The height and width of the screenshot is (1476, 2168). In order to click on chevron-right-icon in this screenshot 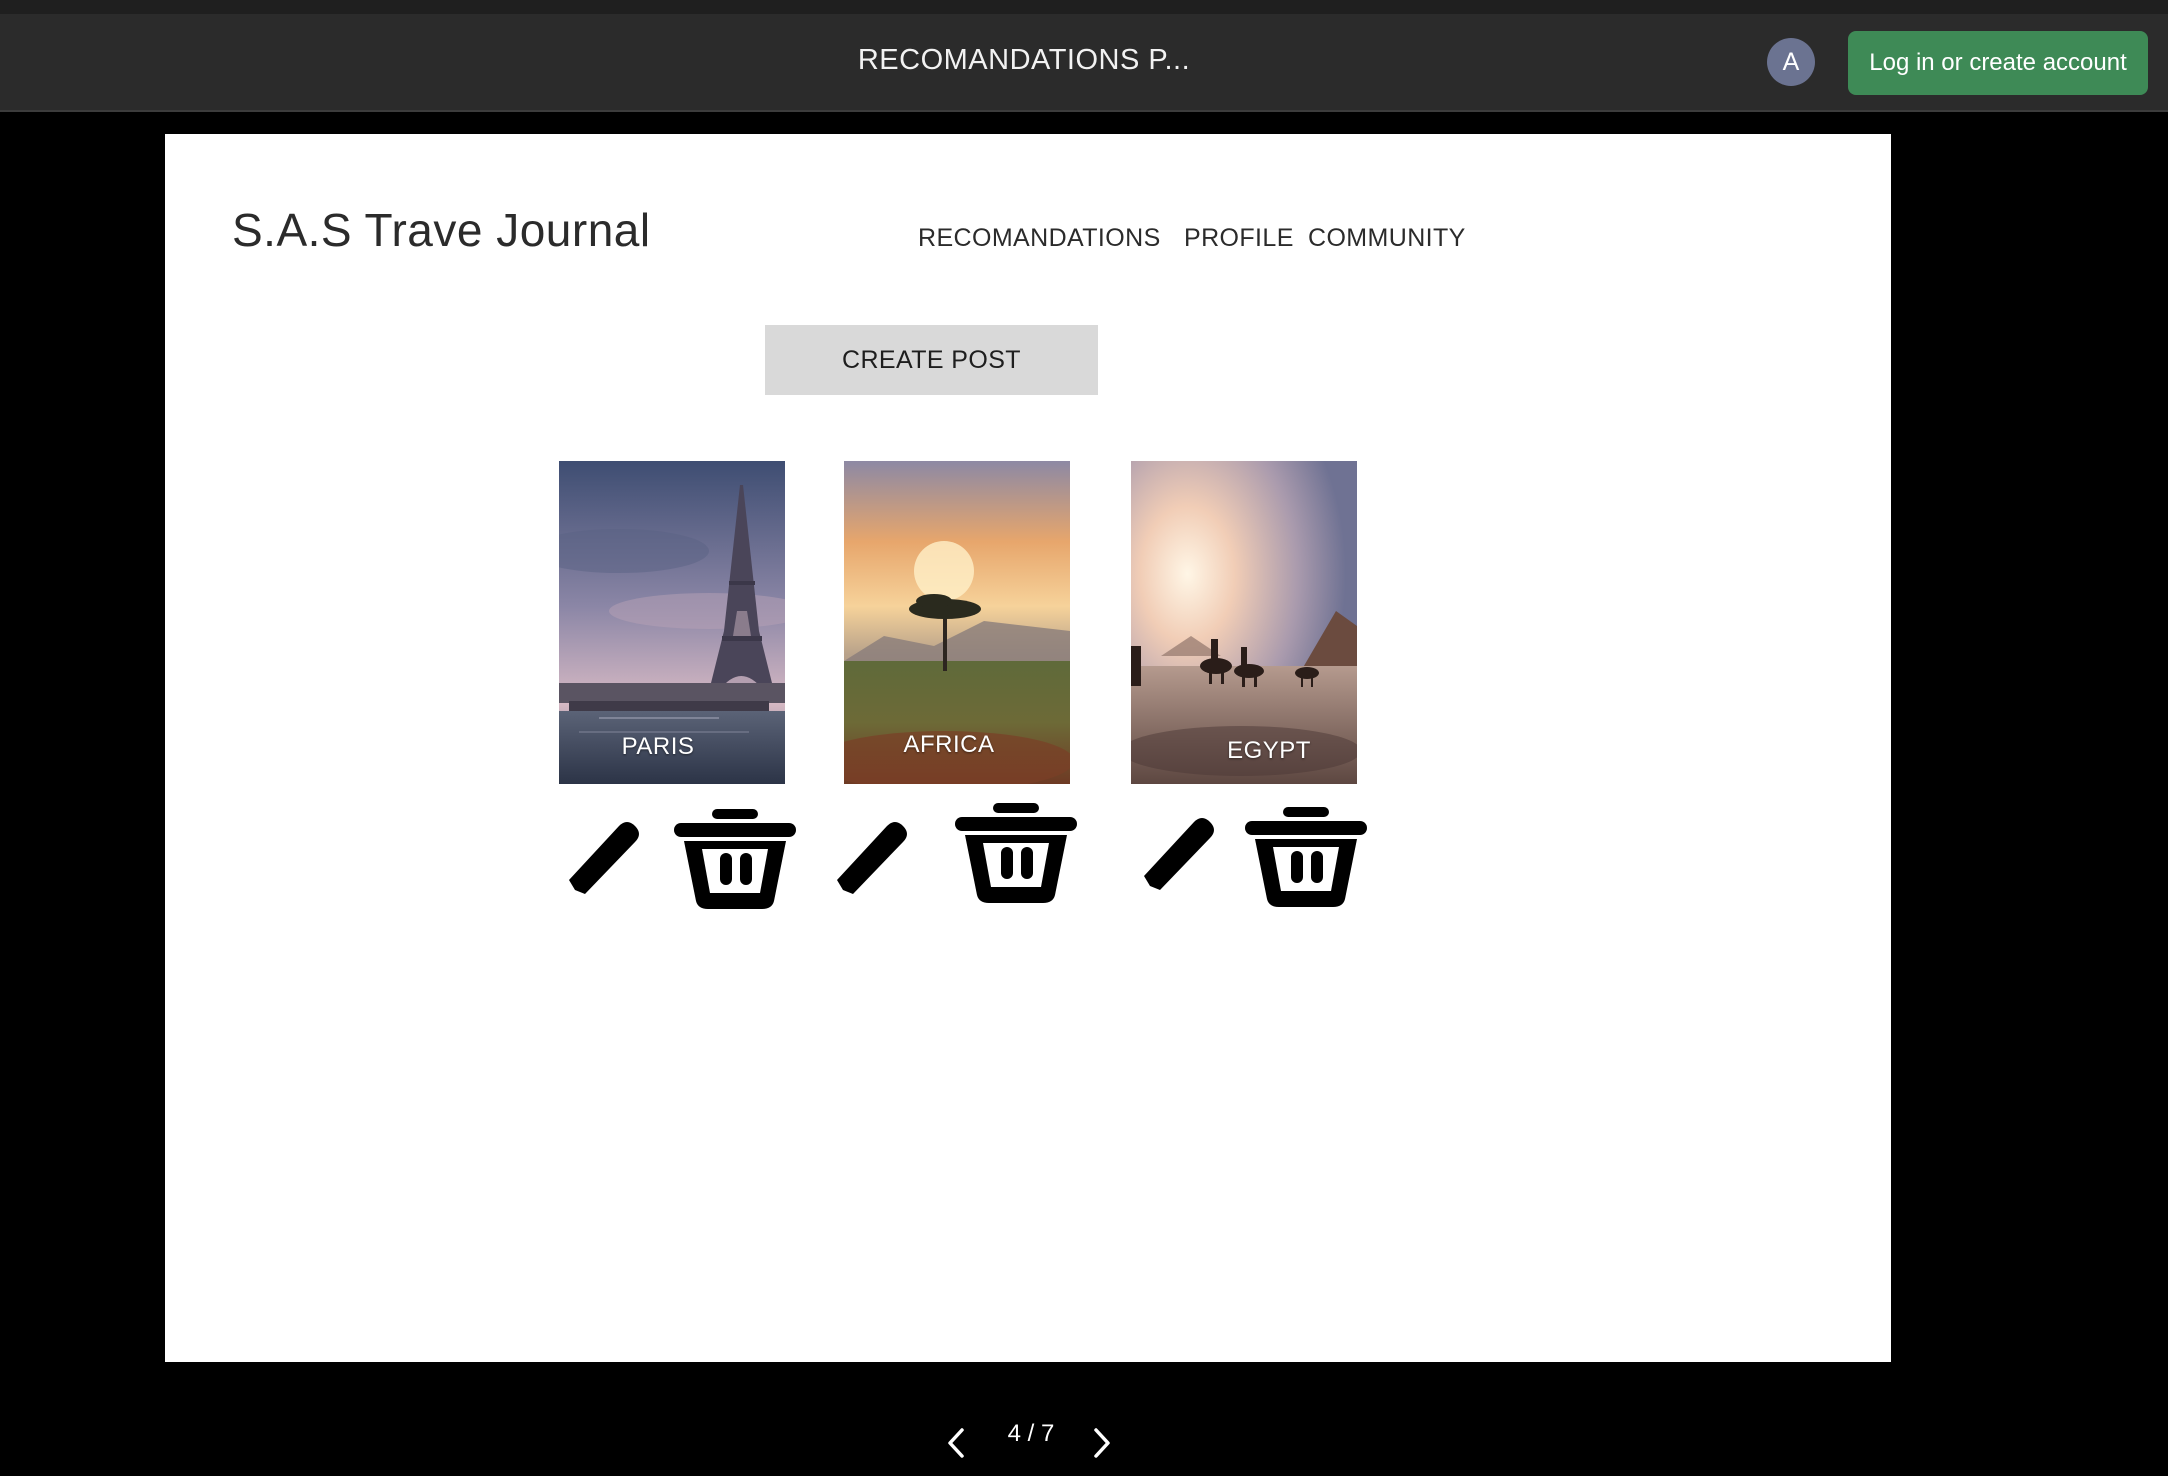, I will do `click(1102, 1443)`.